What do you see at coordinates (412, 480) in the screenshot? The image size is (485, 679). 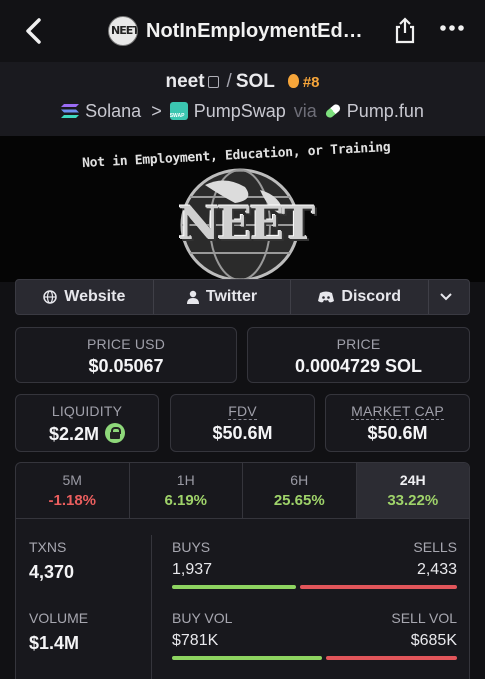 I see `tab-label: 24H` at bounding box center [412, 480].